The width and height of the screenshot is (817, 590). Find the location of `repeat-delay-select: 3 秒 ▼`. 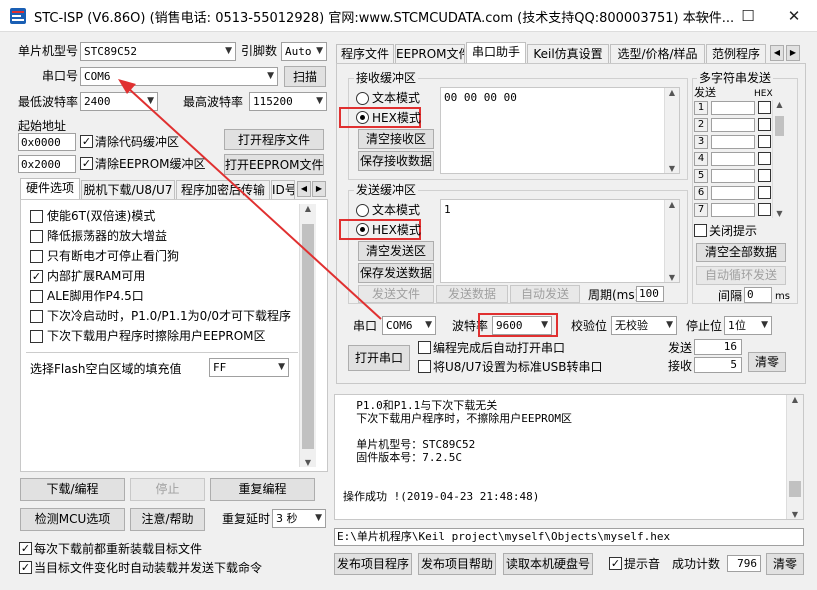

repeat-delay-select: 3 秒 ▼ is located at coordinates (299, 518).